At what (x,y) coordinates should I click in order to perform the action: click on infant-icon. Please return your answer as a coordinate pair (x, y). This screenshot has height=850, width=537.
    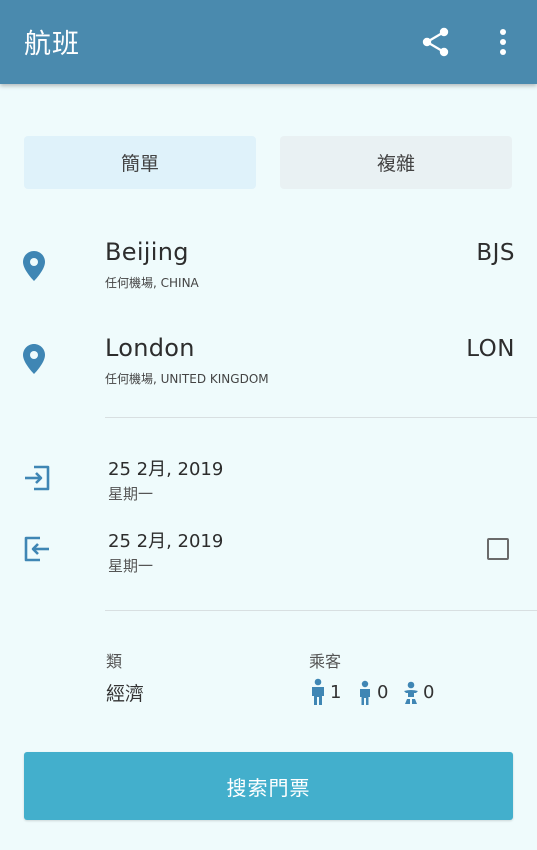
    Looking at the image, I should click on (411, 692).